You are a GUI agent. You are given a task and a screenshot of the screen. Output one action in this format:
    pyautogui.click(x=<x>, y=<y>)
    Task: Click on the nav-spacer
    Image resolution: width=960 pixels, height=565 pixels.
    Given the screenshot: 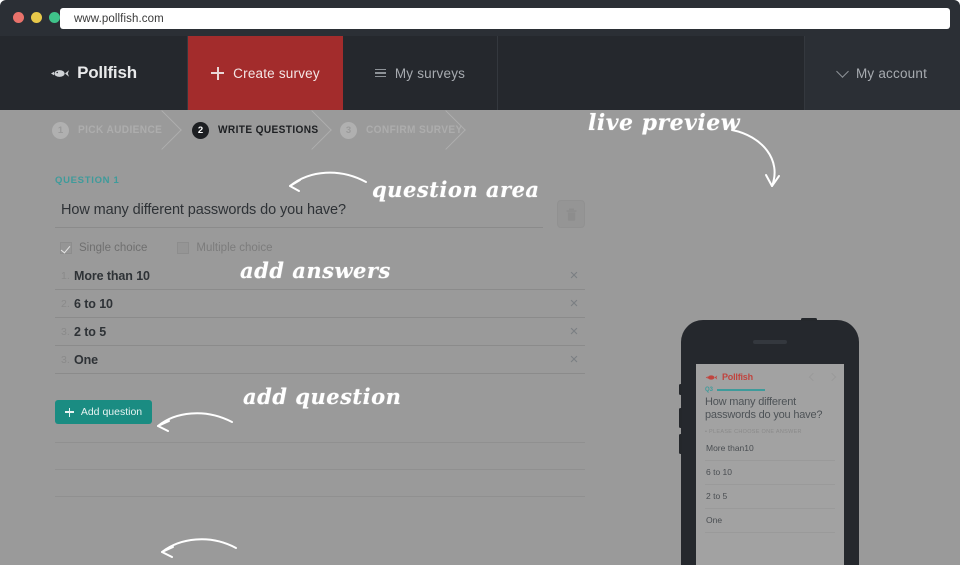 What is the action you would take?
    pyautogui.click(x=651, y=73)
    